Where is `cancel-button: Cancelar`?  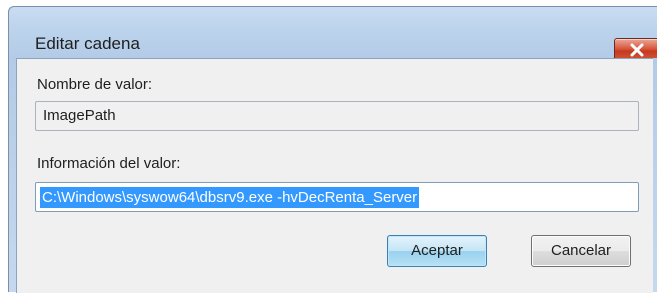
cancel-button: Cancelar is located at coordinates (581, 251).